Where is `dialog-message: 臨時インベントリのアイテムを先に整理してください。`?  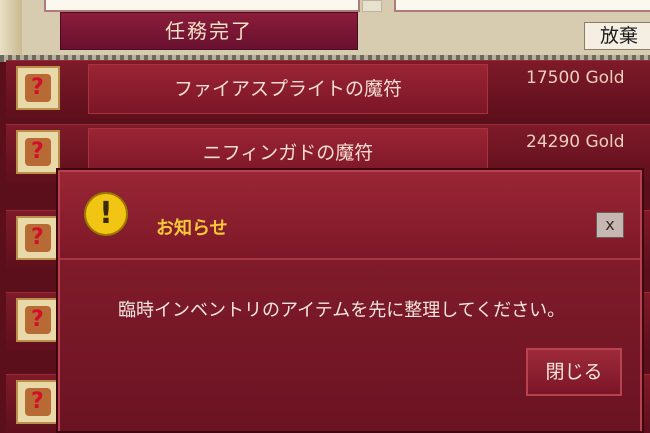 dialog-message: 臨時インベントリのアイテムを先に整理してください。 is located at coordinates (342, 310).